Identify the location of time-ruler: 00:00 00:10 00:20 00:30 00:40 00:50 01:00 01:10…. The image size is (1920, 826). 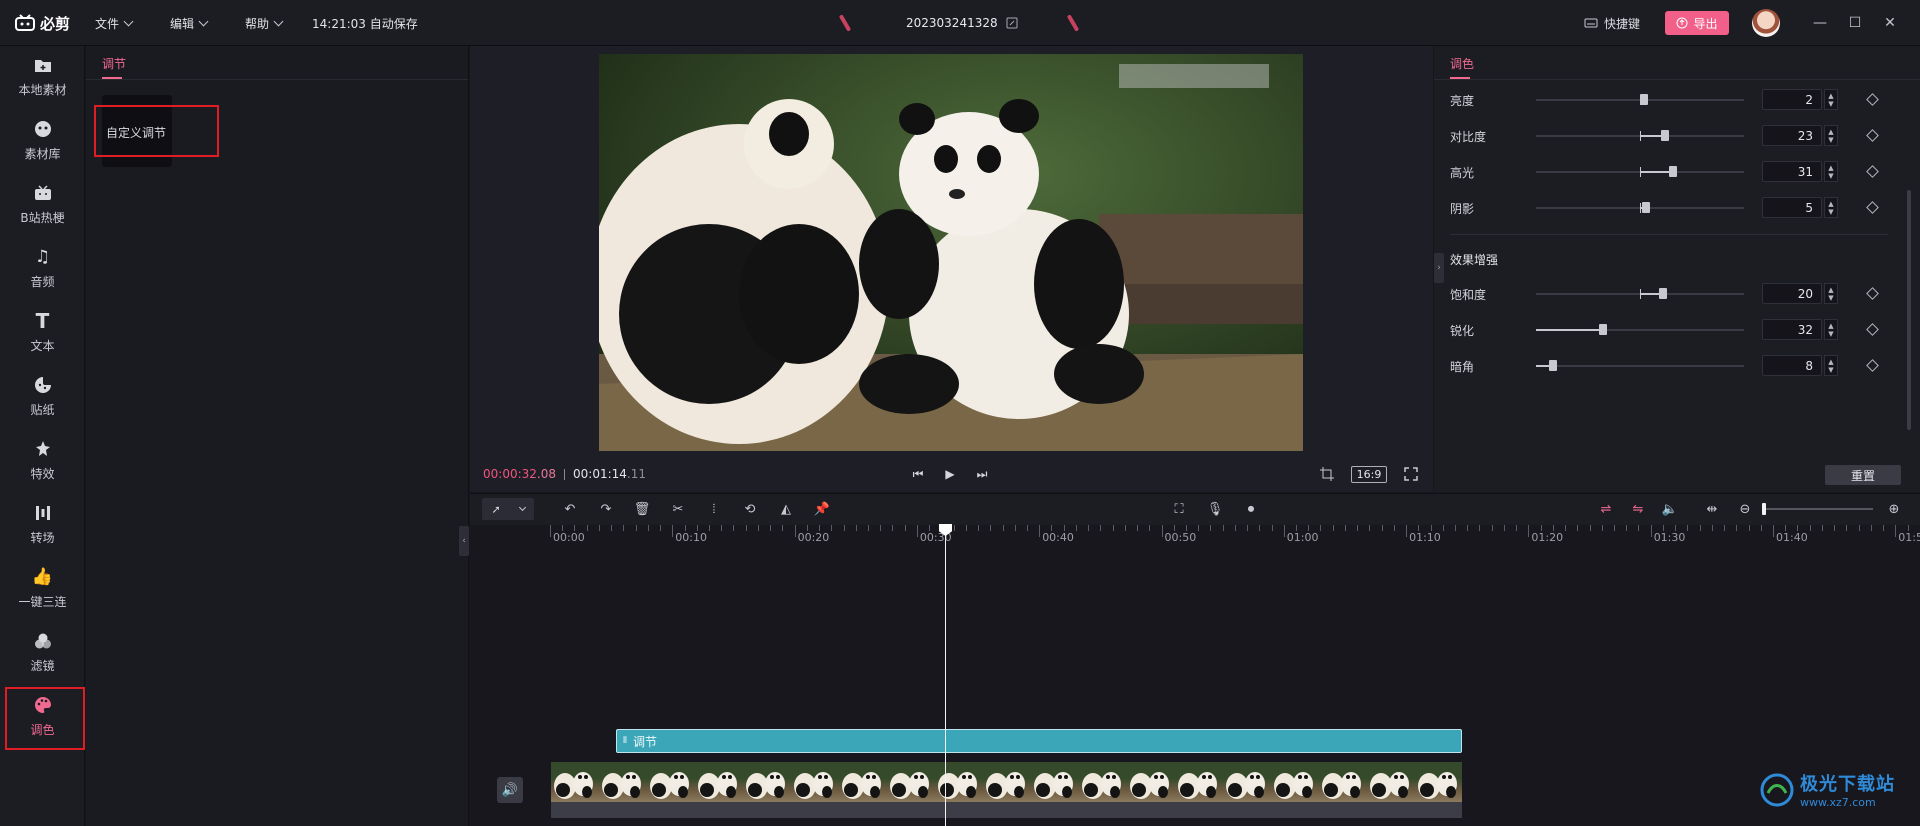
(1235, 536).